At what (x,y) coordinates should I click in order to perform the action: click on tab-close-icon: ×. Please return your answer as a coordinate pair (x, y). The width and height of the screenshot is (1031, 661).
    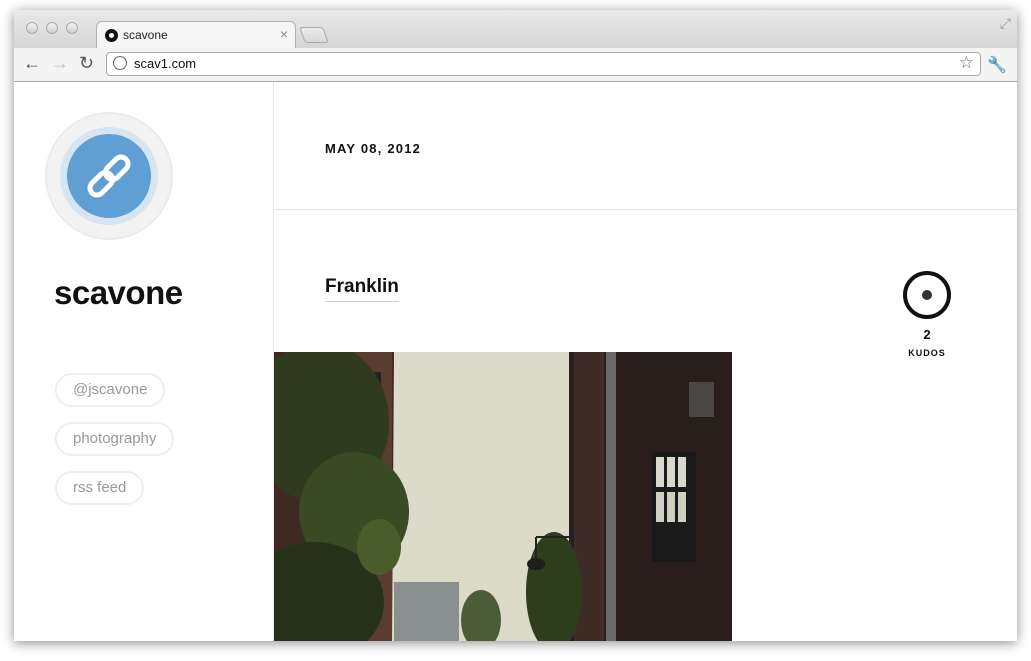
    Looking at the image, I should click on (284, 34).